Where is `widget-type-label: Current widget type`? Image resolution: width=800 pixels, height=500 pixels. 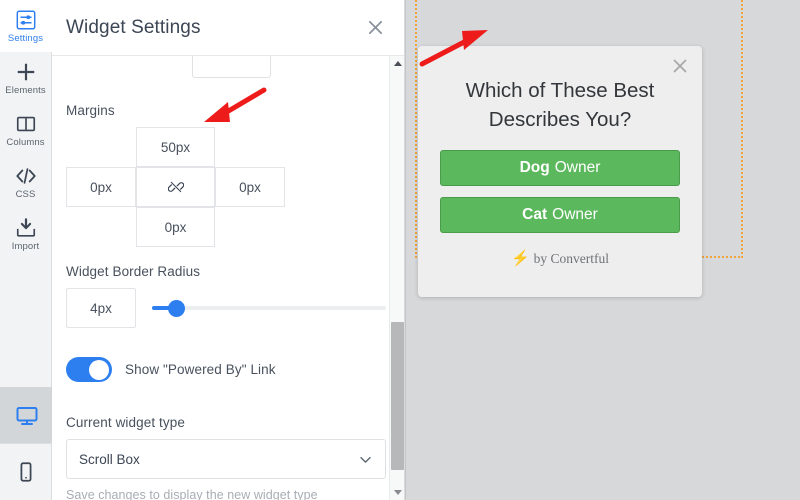
widget-type-label: Current widget type is located at coordinates (125, 422).